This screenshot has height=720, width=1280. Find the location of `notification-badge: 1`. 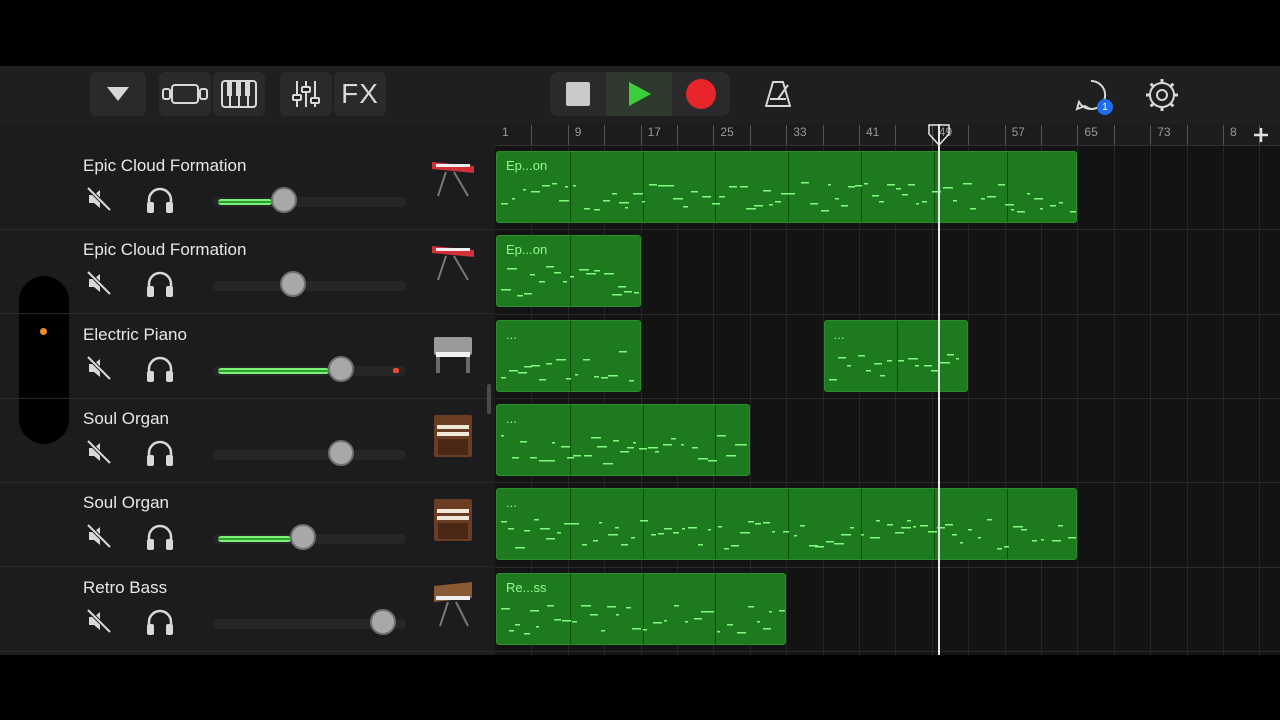

notification-badge: 1 is located at coordinates (1105, 107).